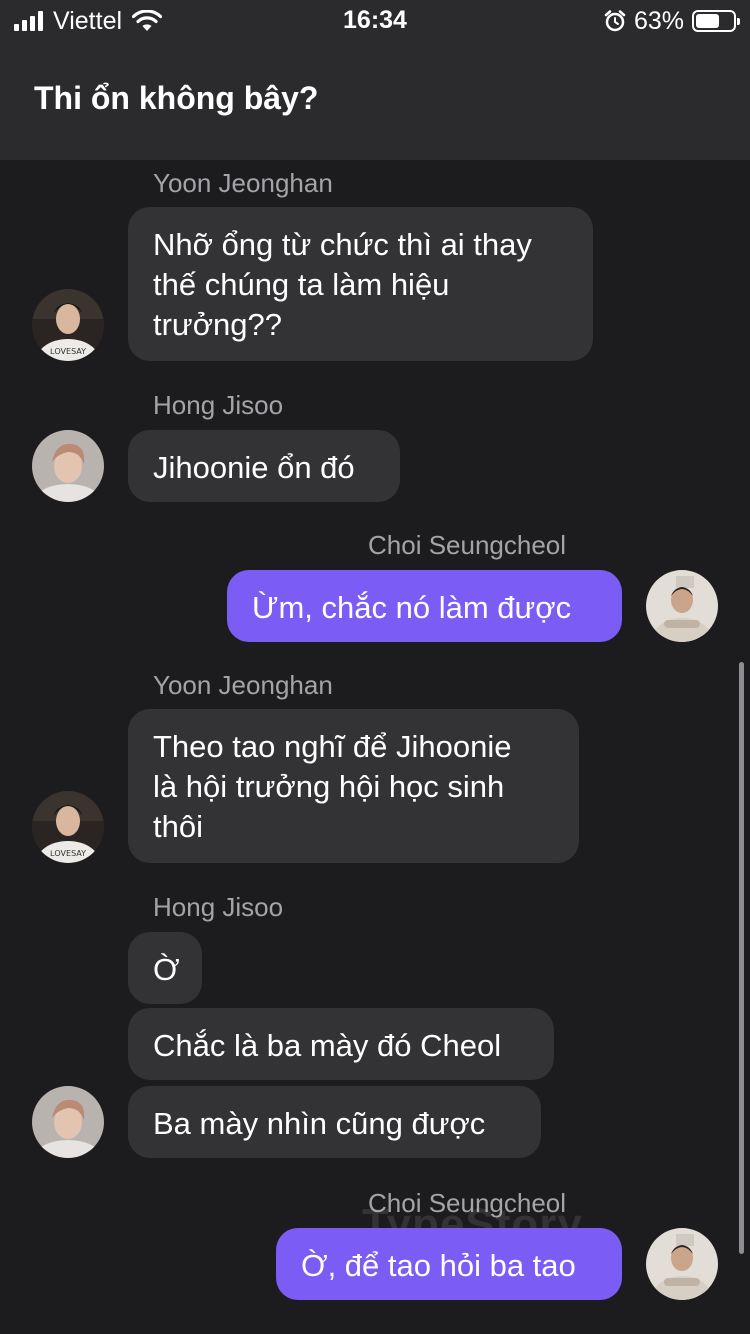 The width and height of the screenshot is (750, 1334). Describe the element at coordinates (165, 968) in the screenshot. I see `message-bubble: Ờ` at that location.